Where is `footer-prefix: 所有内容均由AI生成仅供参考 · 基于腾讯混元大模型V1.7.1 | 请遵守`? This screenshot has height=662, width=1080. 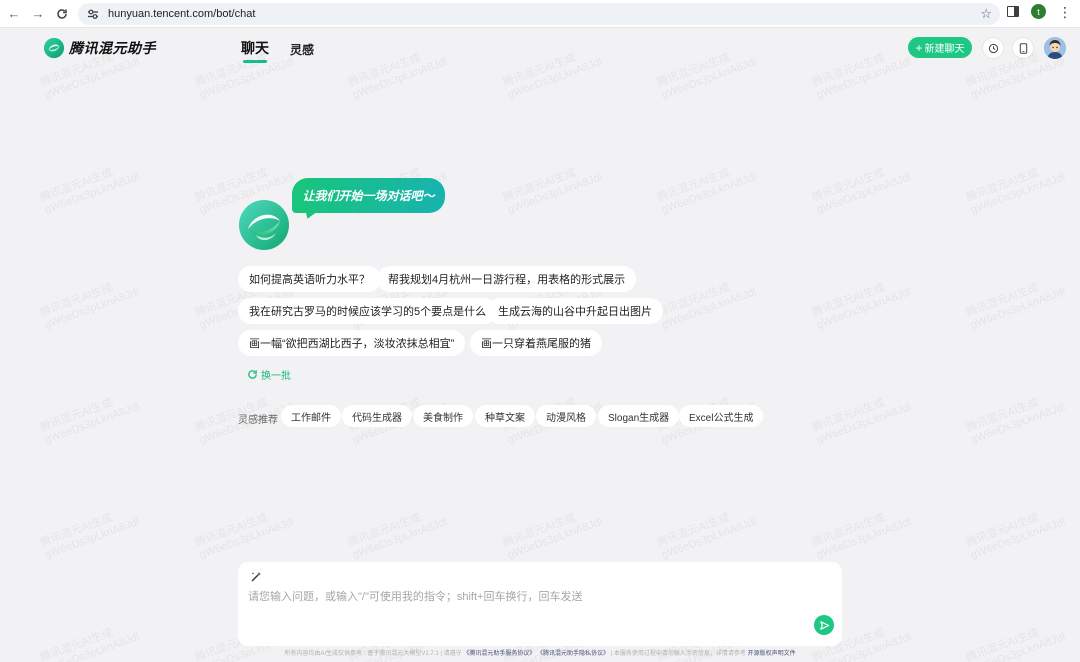 footer-prefix: 所有内容均由AI生成仅供参考 · 基于腾讯混元大模型V1.7.1 | 请遵守 is located at coordinates (373, 654).